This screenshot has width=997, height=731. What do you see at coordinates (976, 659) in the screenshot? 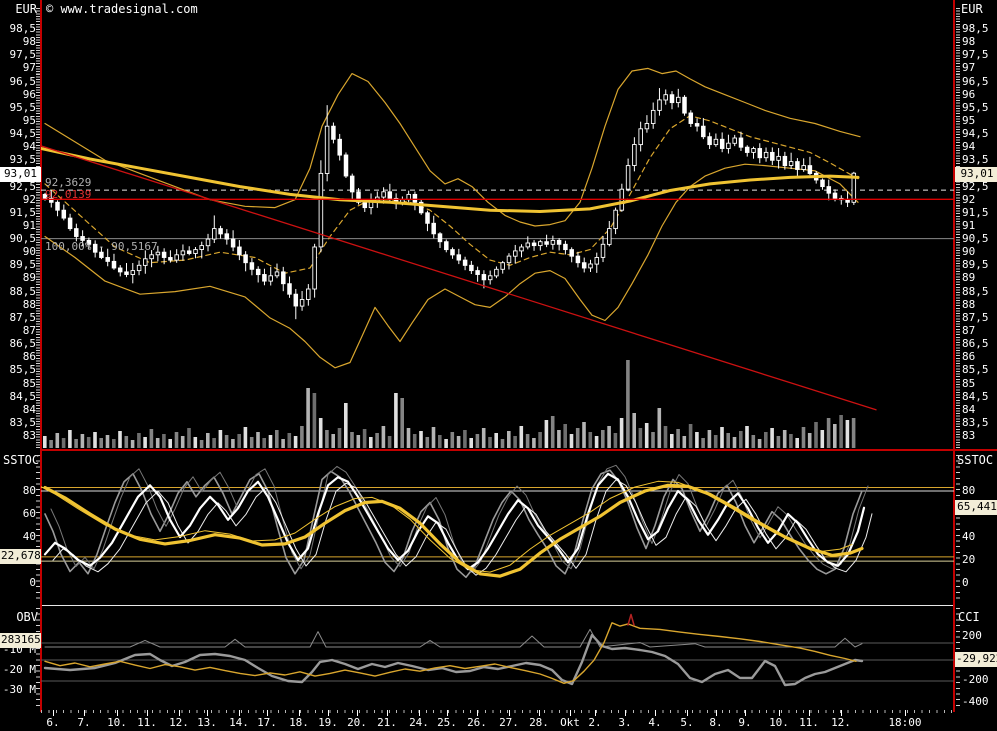
I see `cci-value-box: -29,922` at bounding box center [976, 659].